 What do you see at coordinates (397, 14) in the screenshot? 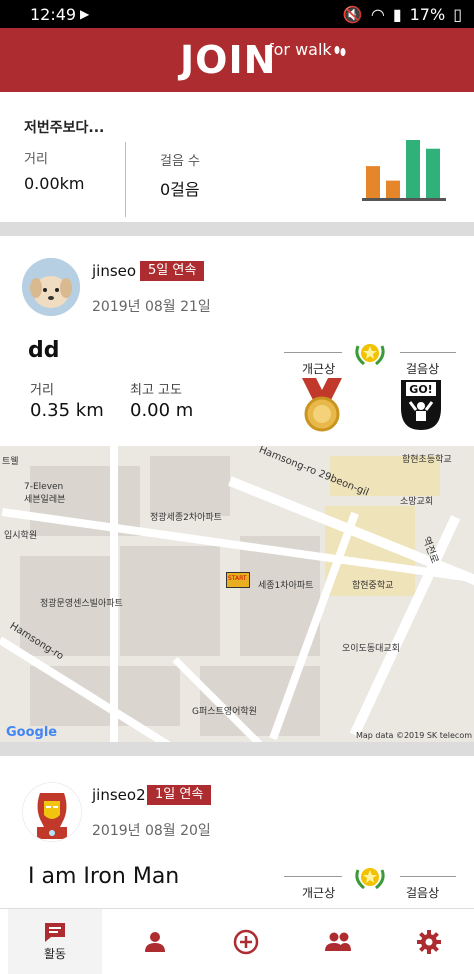
I see `signal-icon: ▮` at bounding box center [397, 14].